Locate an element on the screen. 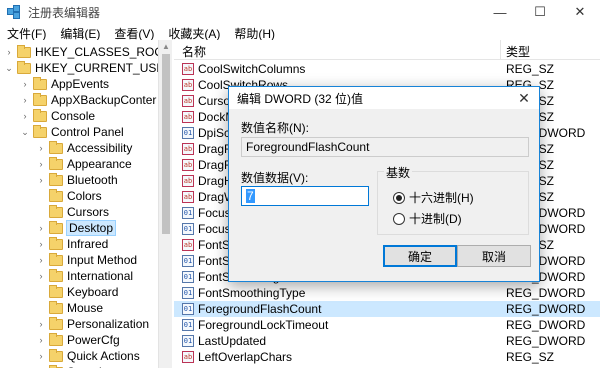 The image size is (600, 368). dec-radio-dot is located at coordinates (399, 218).